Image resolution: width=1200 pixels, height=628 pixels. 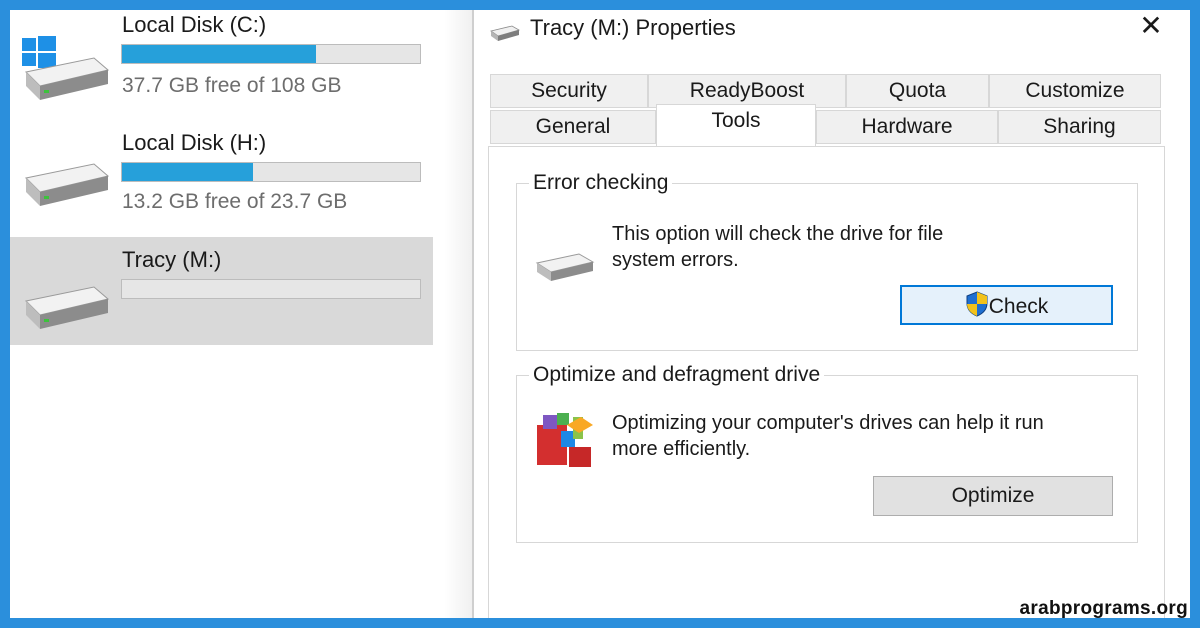 What do you see at coordinates (907, 127) in the screenshot?
I see `tab-hardware: Hardware` at bounding box center [907, 127].